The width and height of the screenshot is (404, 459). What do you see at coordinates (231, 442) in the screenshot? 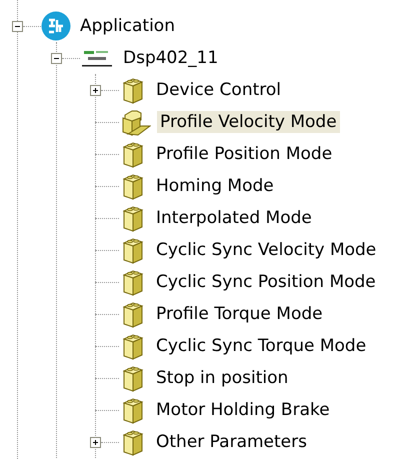
I see `tree-item: Other Parameters` at bounding box center [231, 442].